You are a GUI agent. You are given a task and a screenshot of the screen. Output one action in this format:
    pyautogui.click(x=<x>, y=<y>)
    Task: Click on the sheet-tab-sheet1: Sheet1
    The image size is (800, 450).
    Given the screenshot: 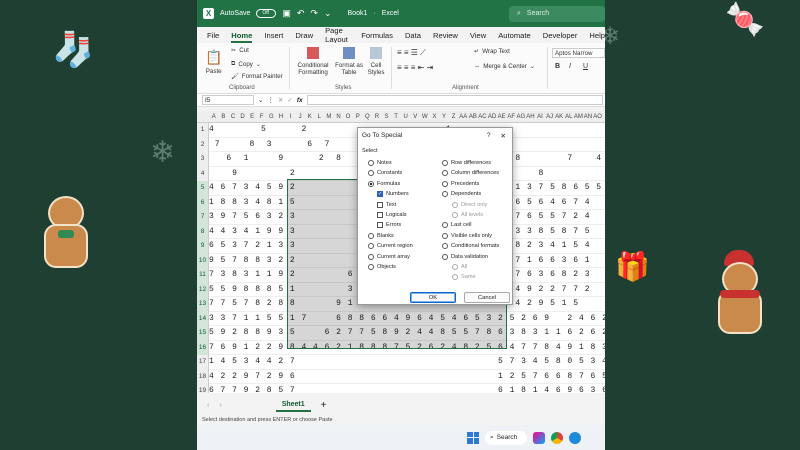 What is the action you would take?
    pyautogui.click(x=293, y=405)
    